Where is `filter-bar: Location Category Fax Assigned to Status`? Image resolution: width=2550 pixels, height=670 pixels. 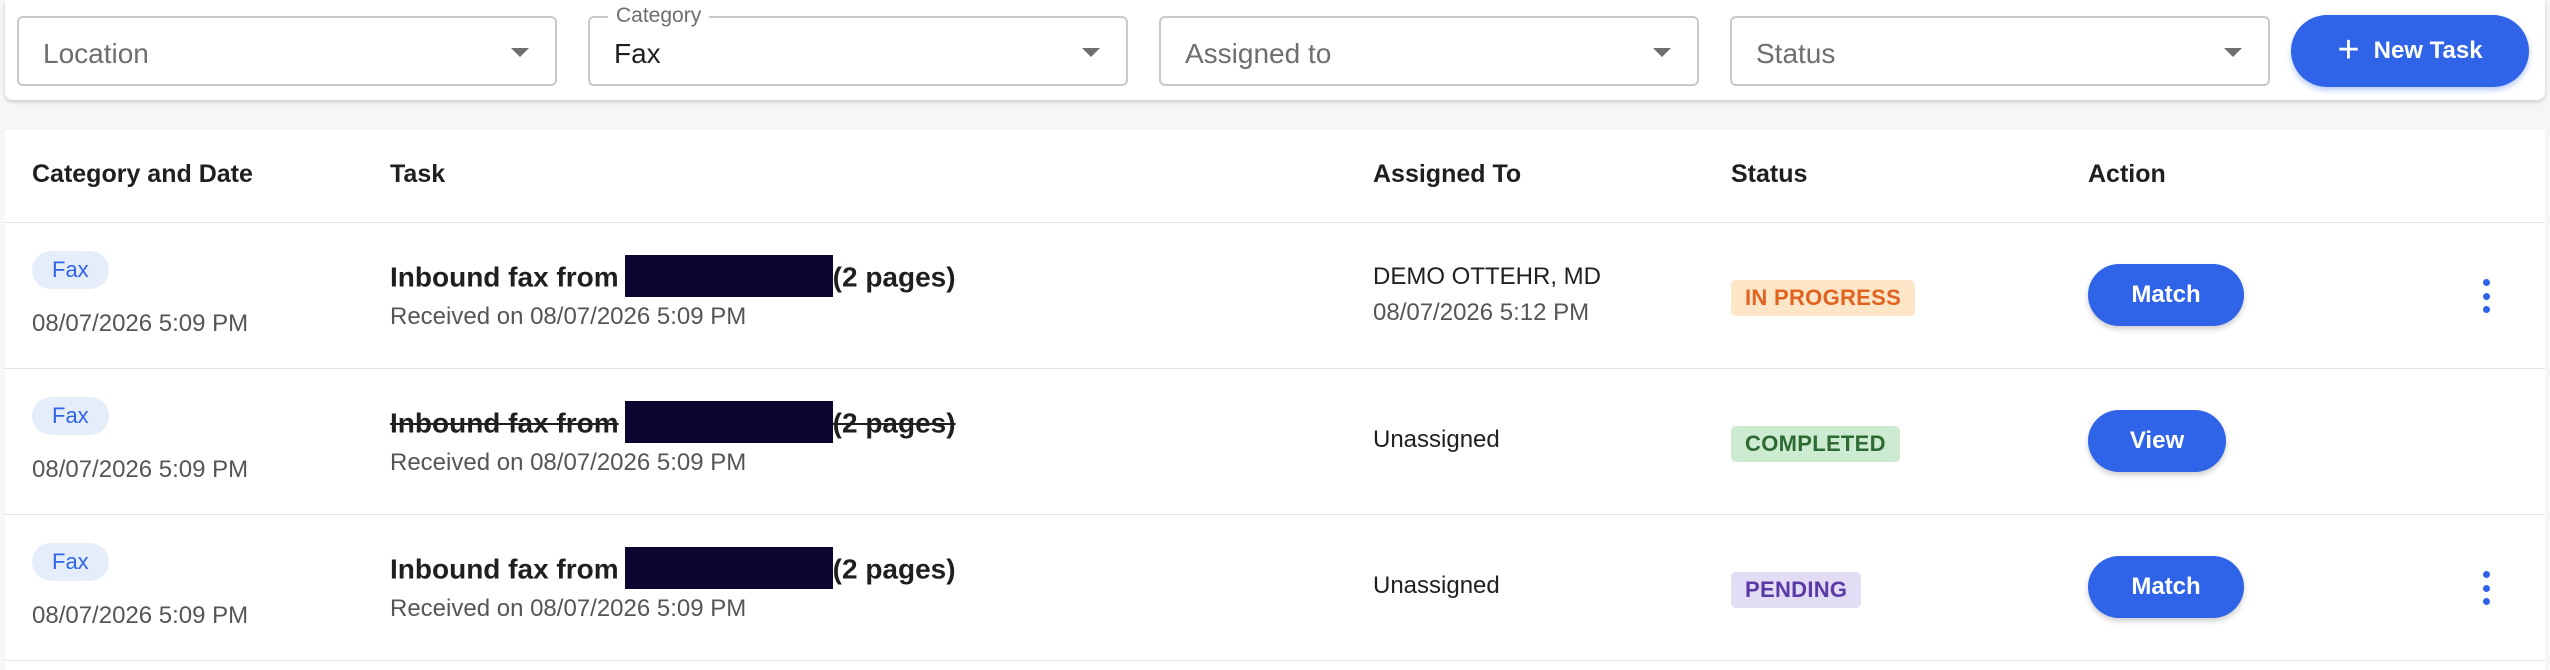 filter-bar: Location Category Fax Assigned to Status is located at coordinates (1275, 50).